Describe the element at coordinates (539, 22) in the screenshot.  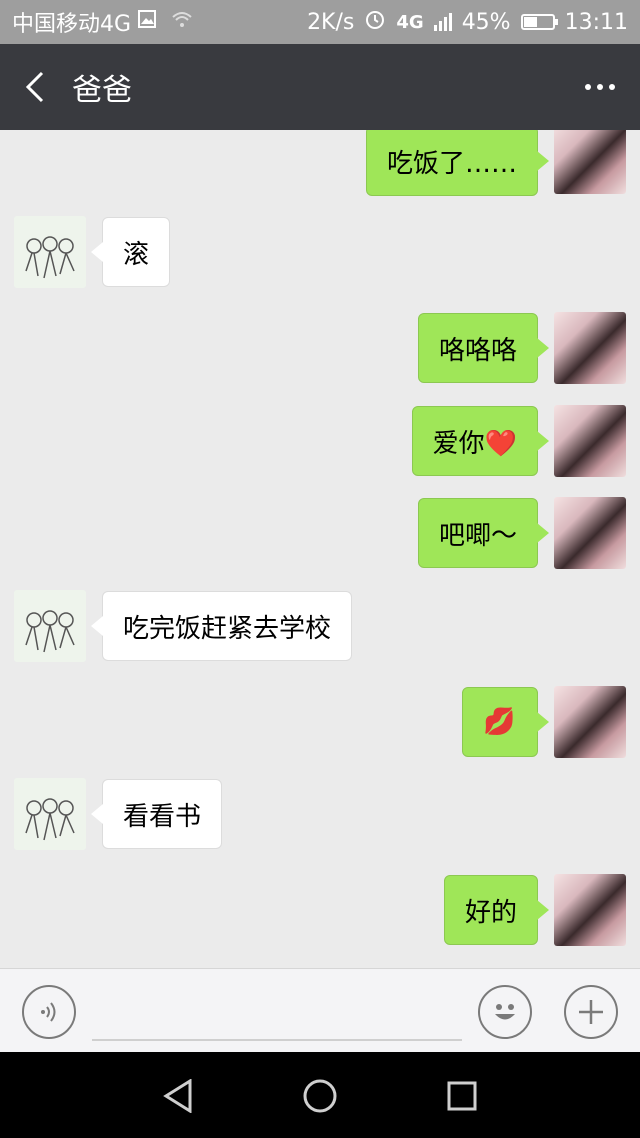
I see `battery-icon` at that location.